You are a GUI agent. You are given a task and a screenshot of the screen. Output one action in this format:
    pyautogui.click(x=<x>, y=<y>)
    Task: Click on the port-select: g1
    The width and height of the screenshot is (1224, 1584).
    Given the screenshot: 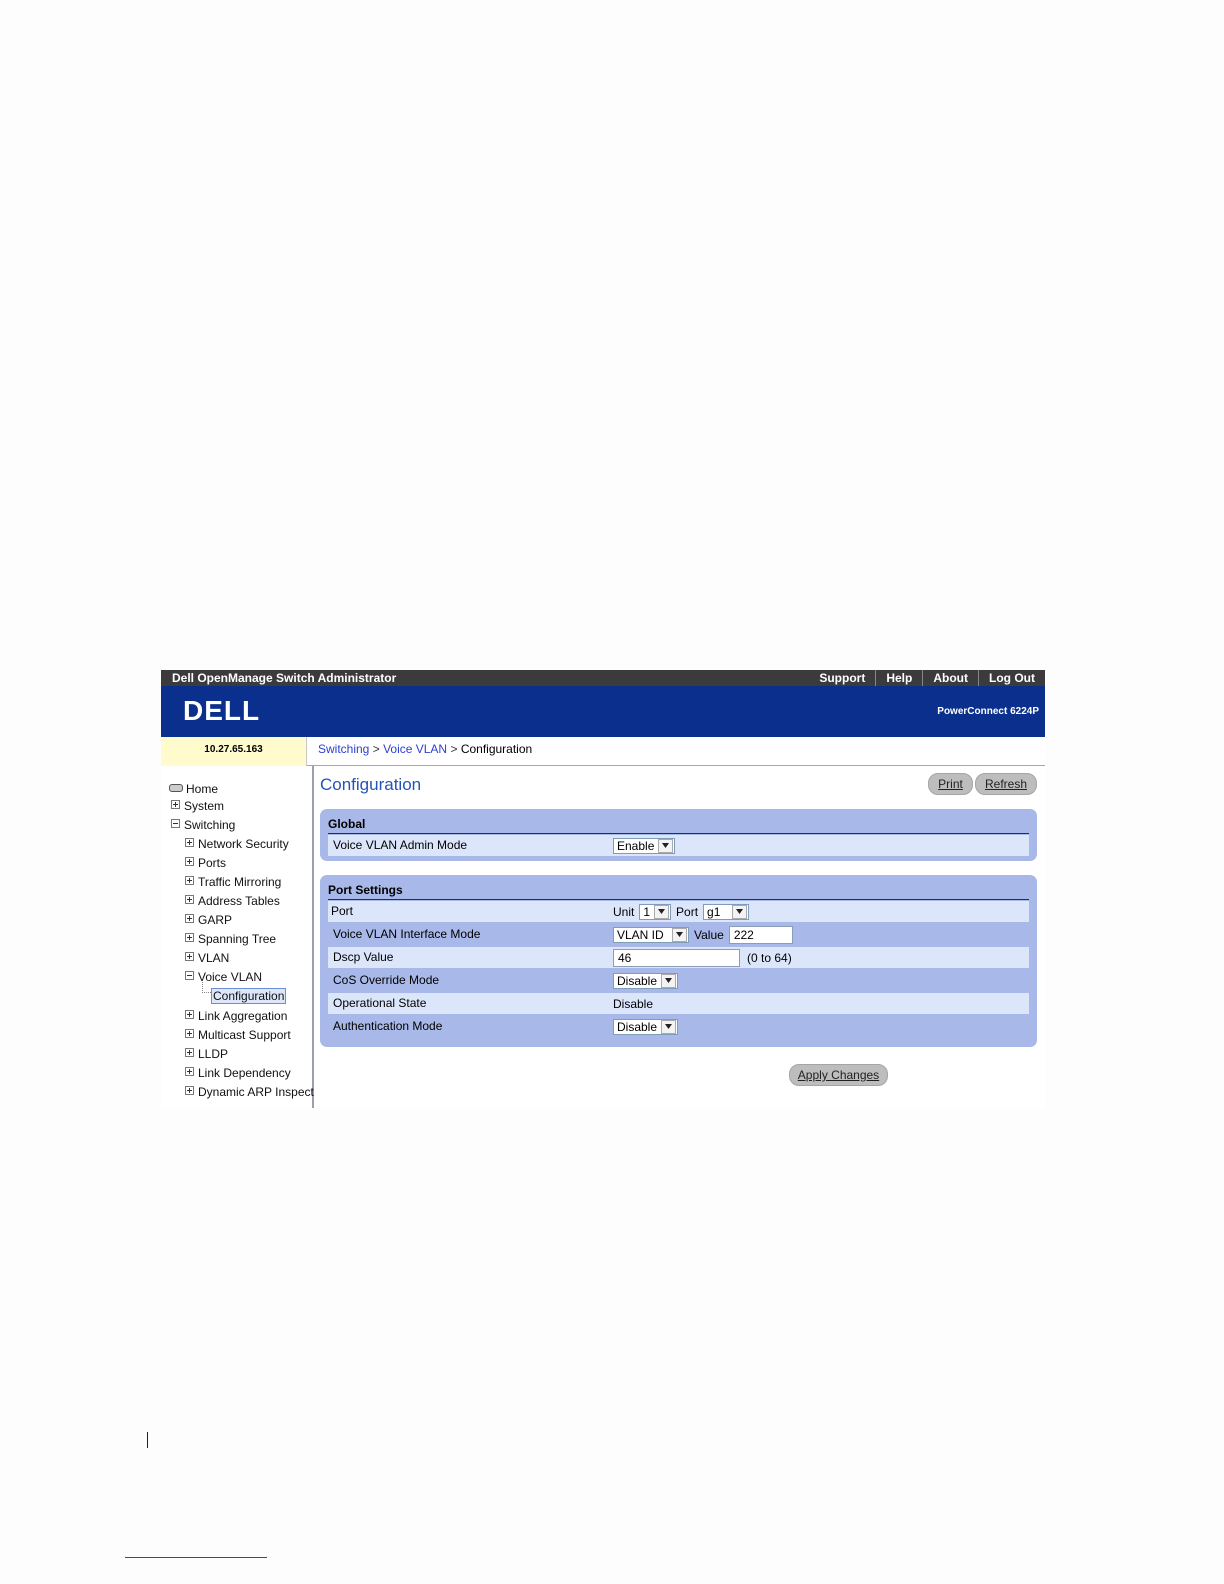 What is the action you would take?
    pyautogui.click(x=726, y=911)
    